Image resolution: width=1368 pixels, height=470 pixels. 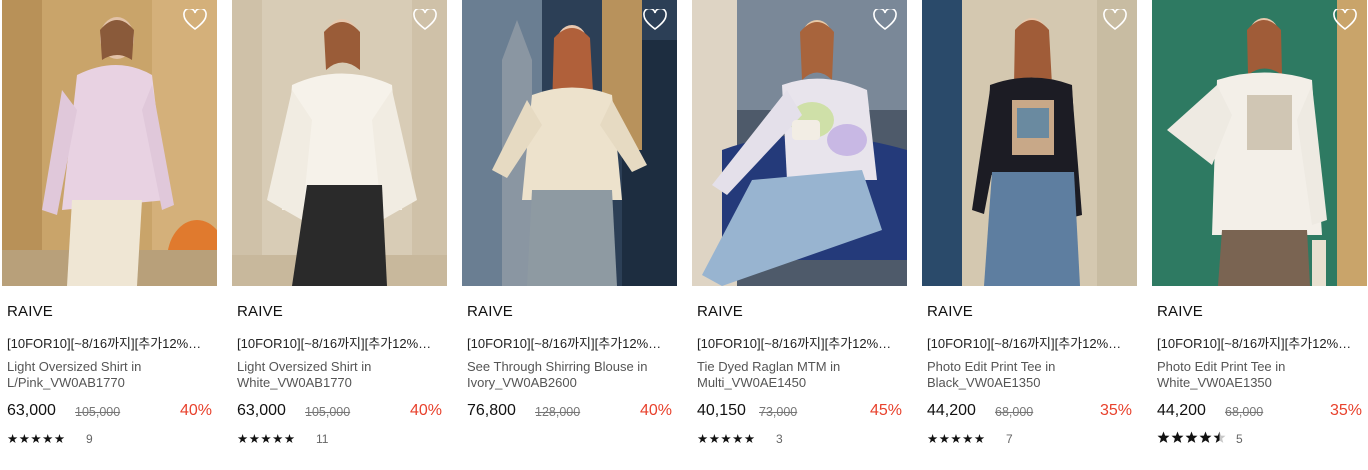 I want to click on rating-stars, so click(x=1195, y=439).